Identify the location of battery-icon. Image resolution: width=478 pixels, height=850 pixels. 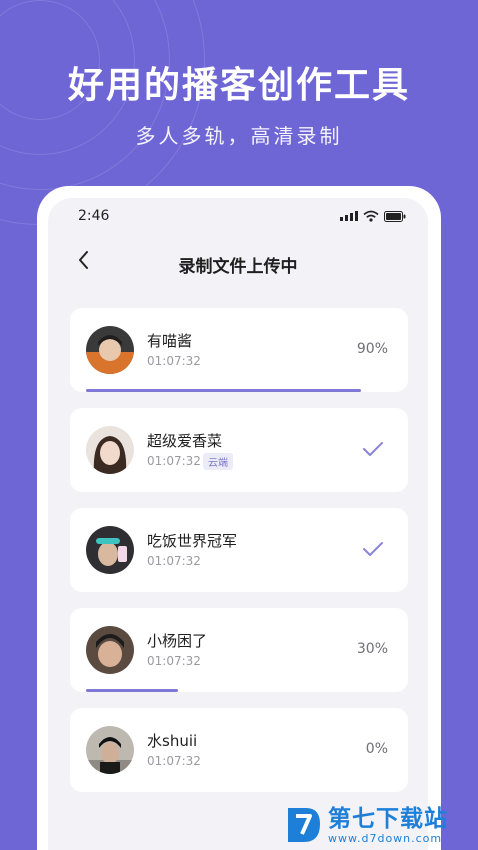
(395, 216).